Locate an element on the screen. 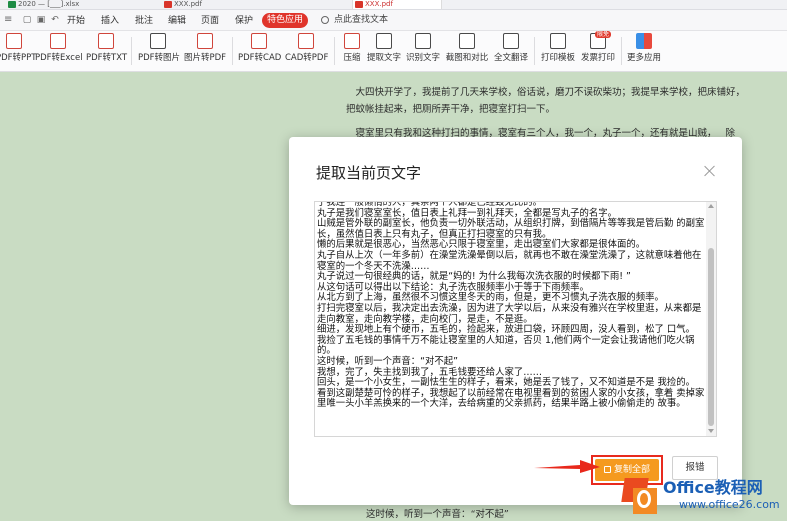 The height and width of the screenshot is (521, 787). image-to-pdf-button: 图片转PDF is located at coordinates (205, 51).